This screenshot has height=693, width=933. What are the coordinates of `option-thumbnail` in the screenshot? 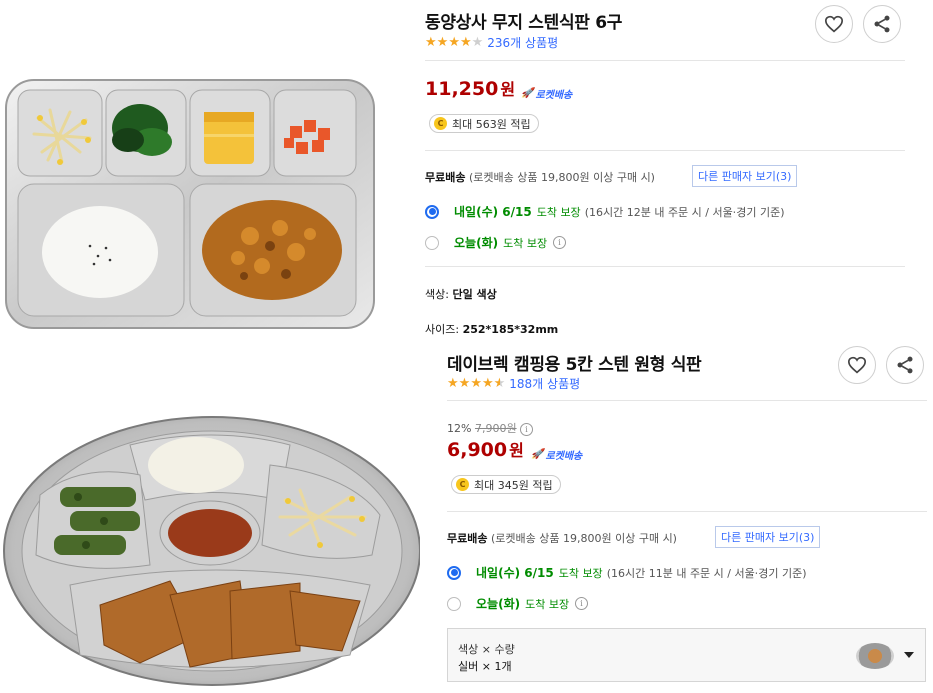 It's located at (875, 656).